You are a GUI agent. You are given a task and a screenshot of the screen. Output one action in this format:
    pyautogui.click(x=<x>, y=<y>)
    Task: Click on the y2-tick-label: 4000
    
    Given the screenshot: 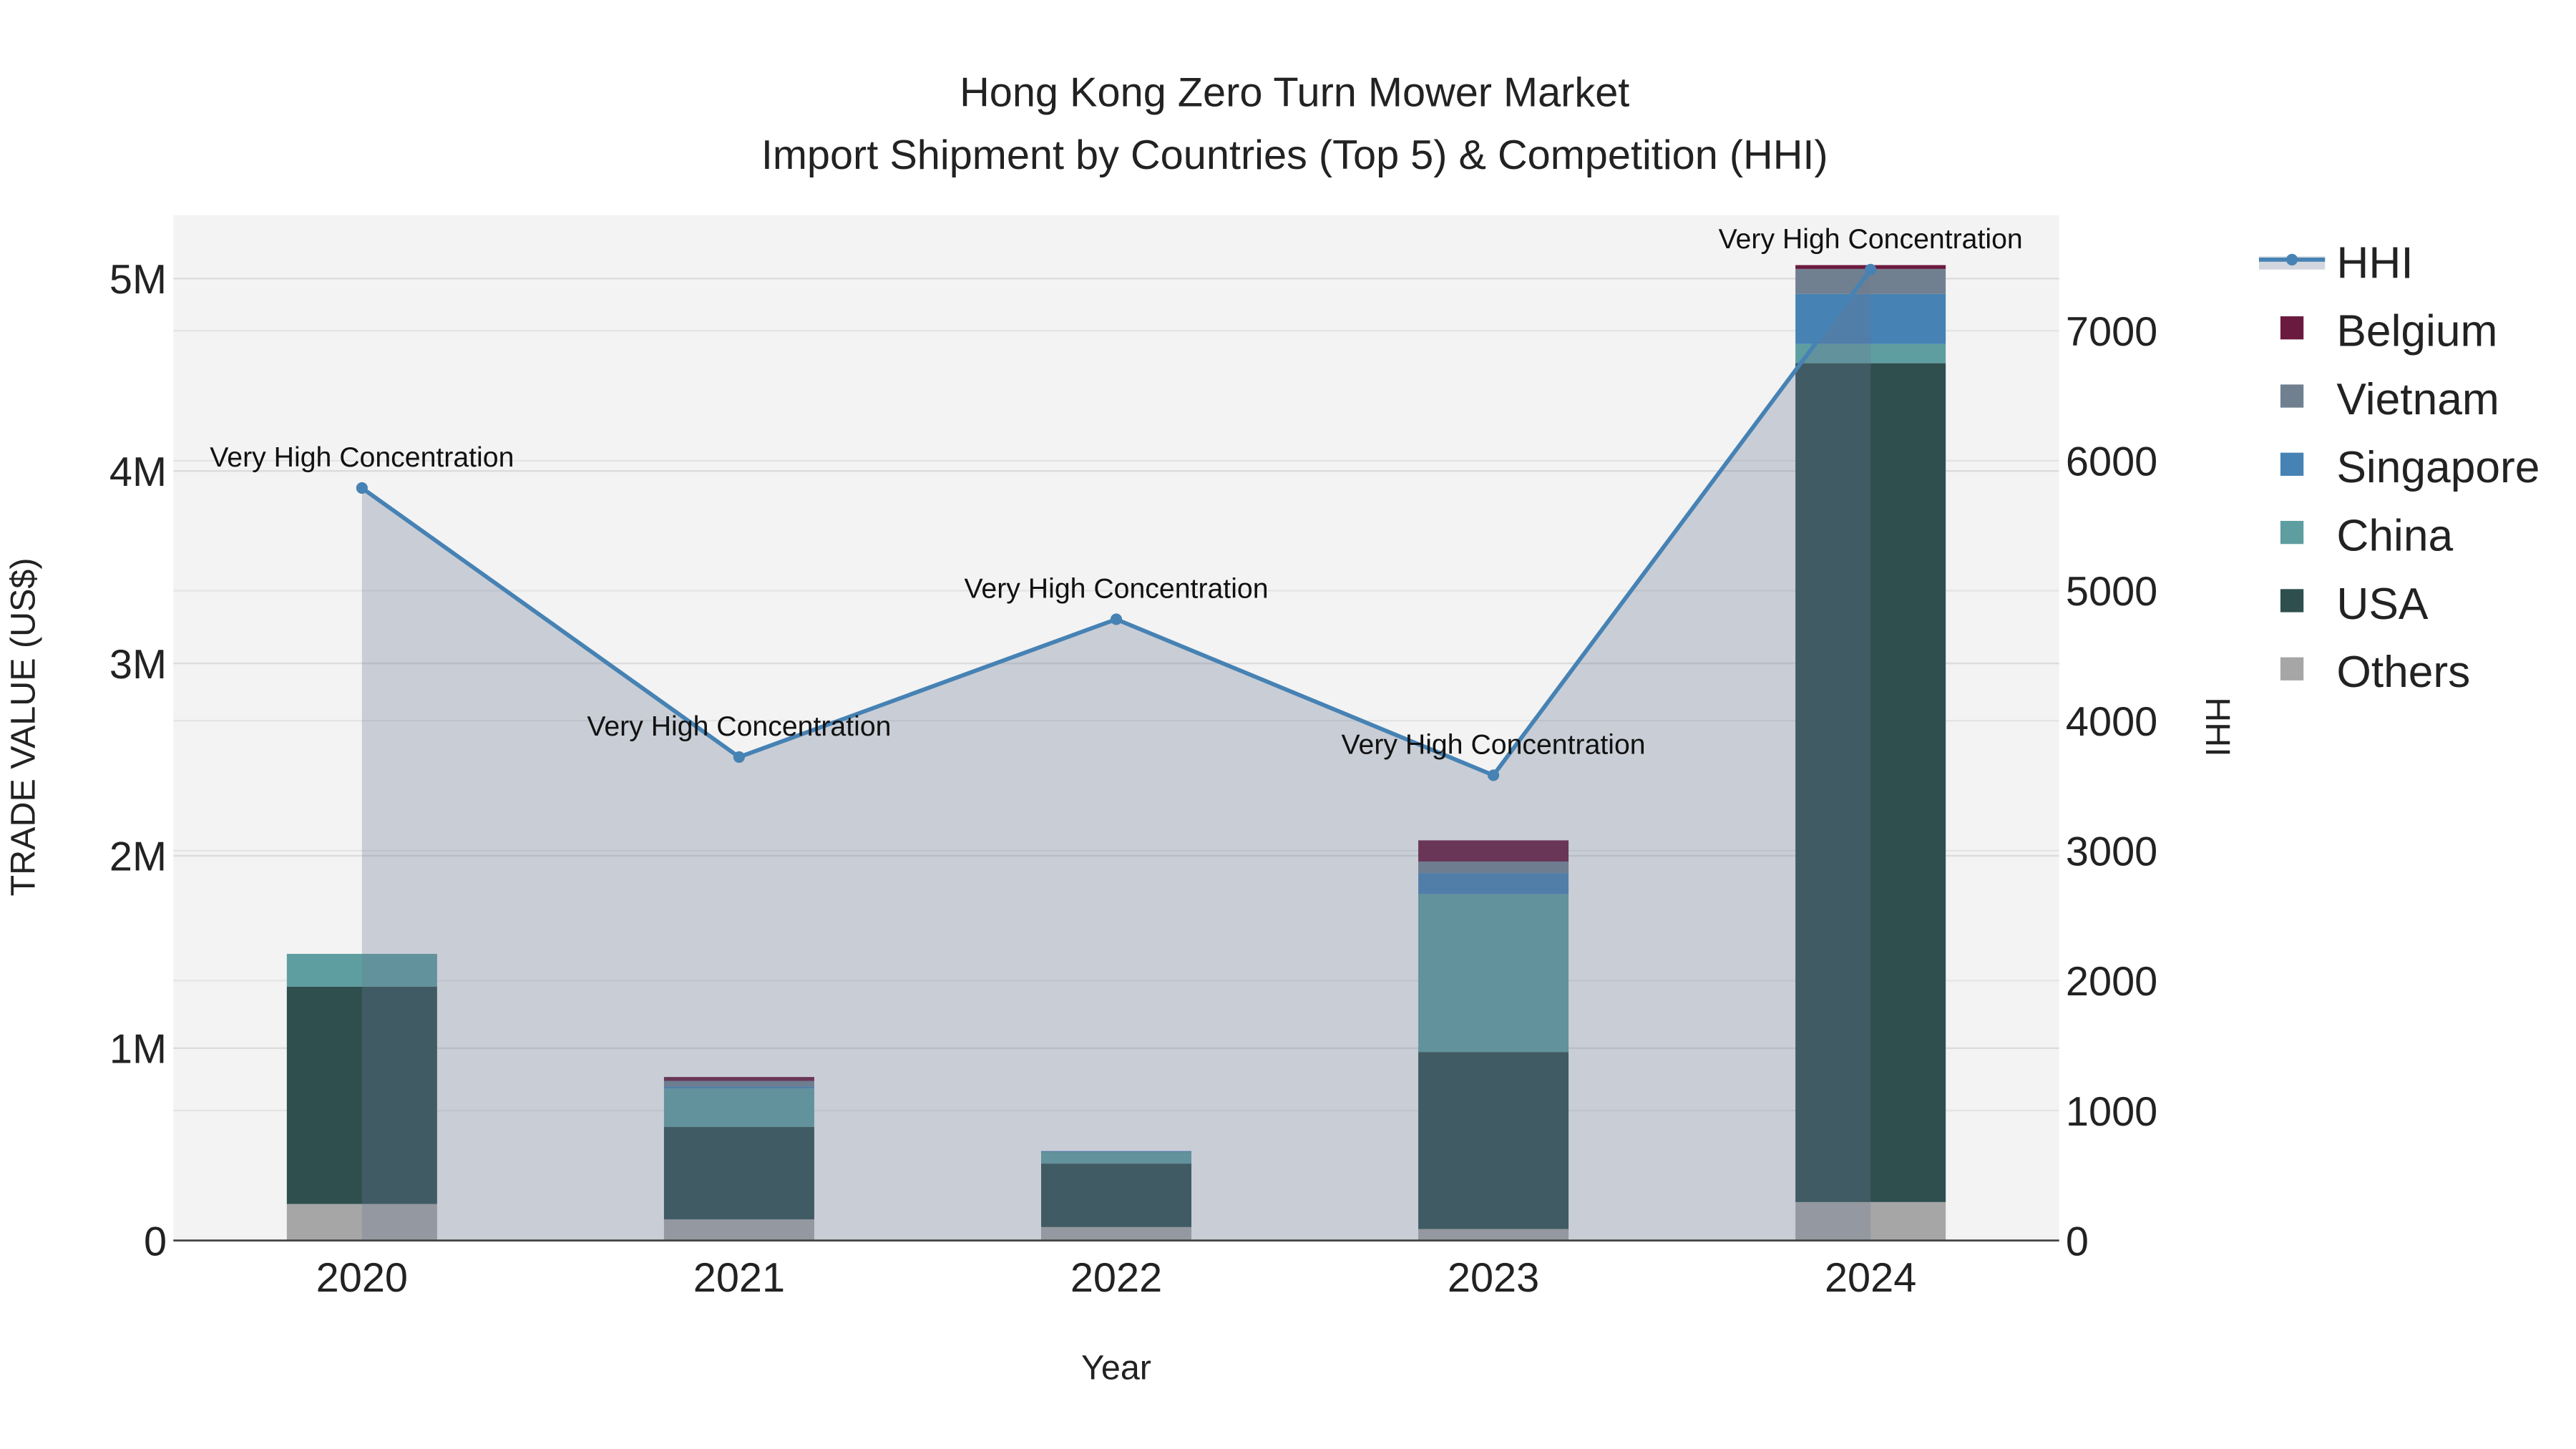 What is the action you would take?
    pyautogui.click(x=2111, y=722)
    